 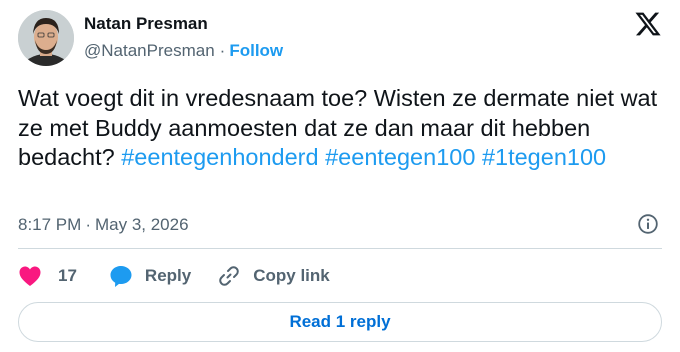 I want to click on tweet-date: May 3, 2026, so click(x=141, y=224).